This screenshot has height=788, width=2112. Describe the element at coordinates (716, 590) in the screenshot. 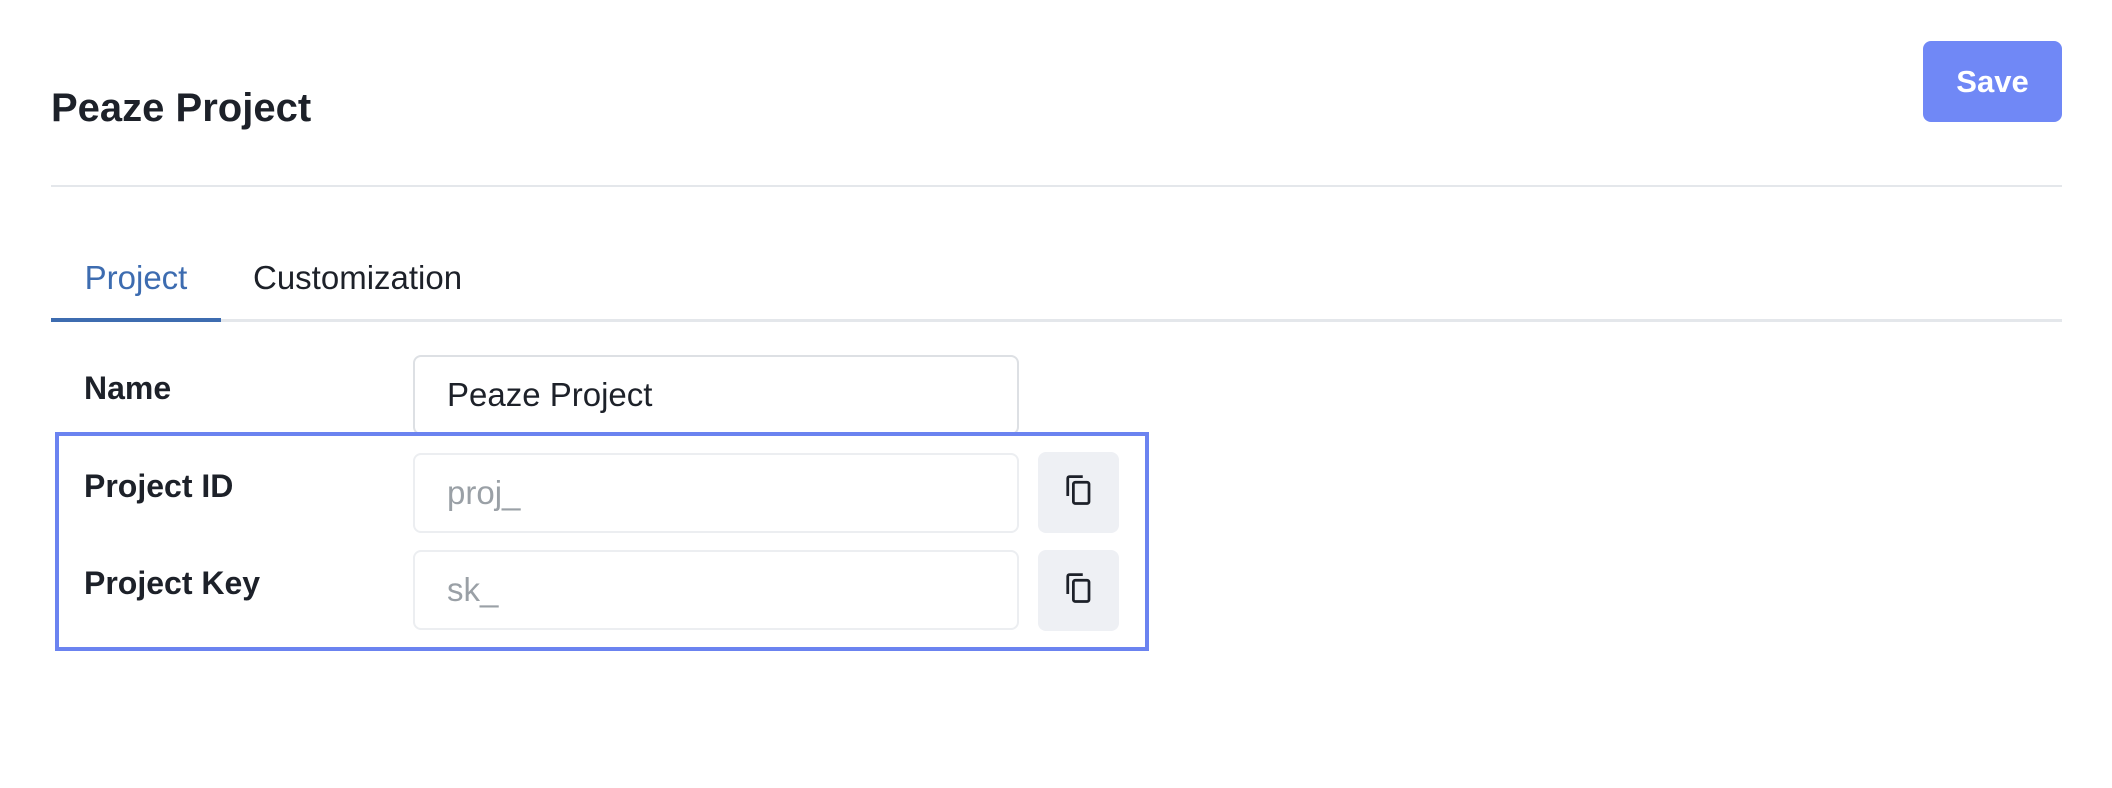

I see `project-key-field` at that location.